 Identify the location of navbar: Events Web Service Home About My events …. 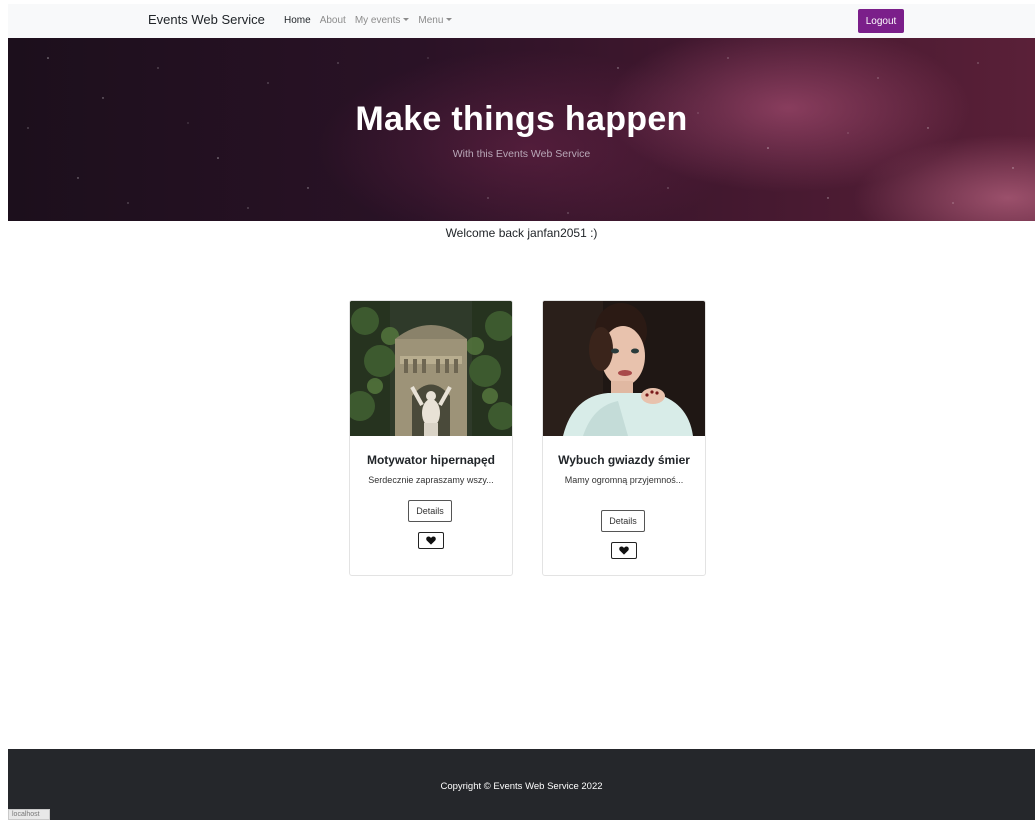
(521, 21).